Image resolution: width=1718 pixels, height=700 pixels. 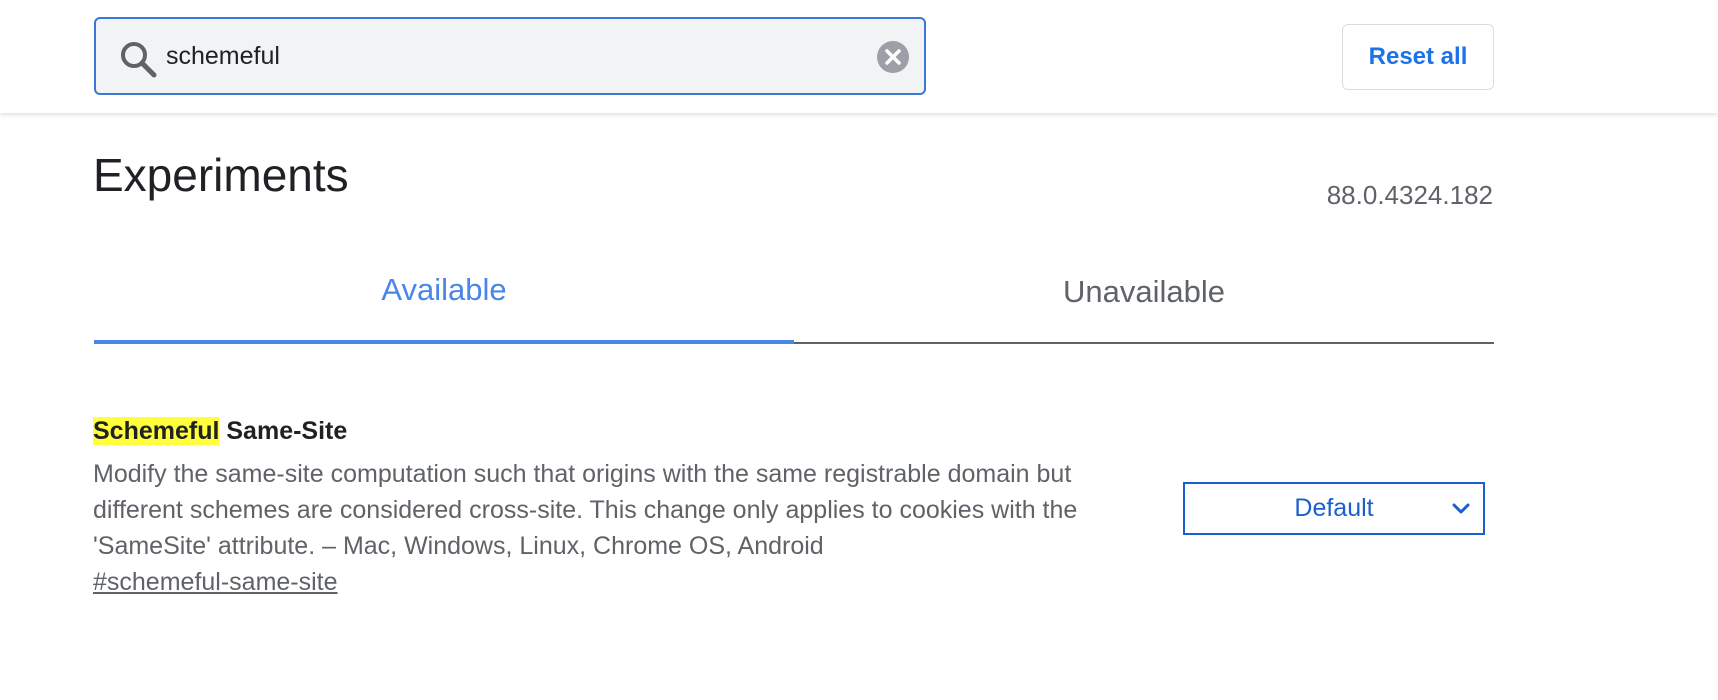 What do you see at coordinates (803, 431) in the screenshot?
I see `experiment-title: Schemeful Same-Site` at bounding box center [803, 431].